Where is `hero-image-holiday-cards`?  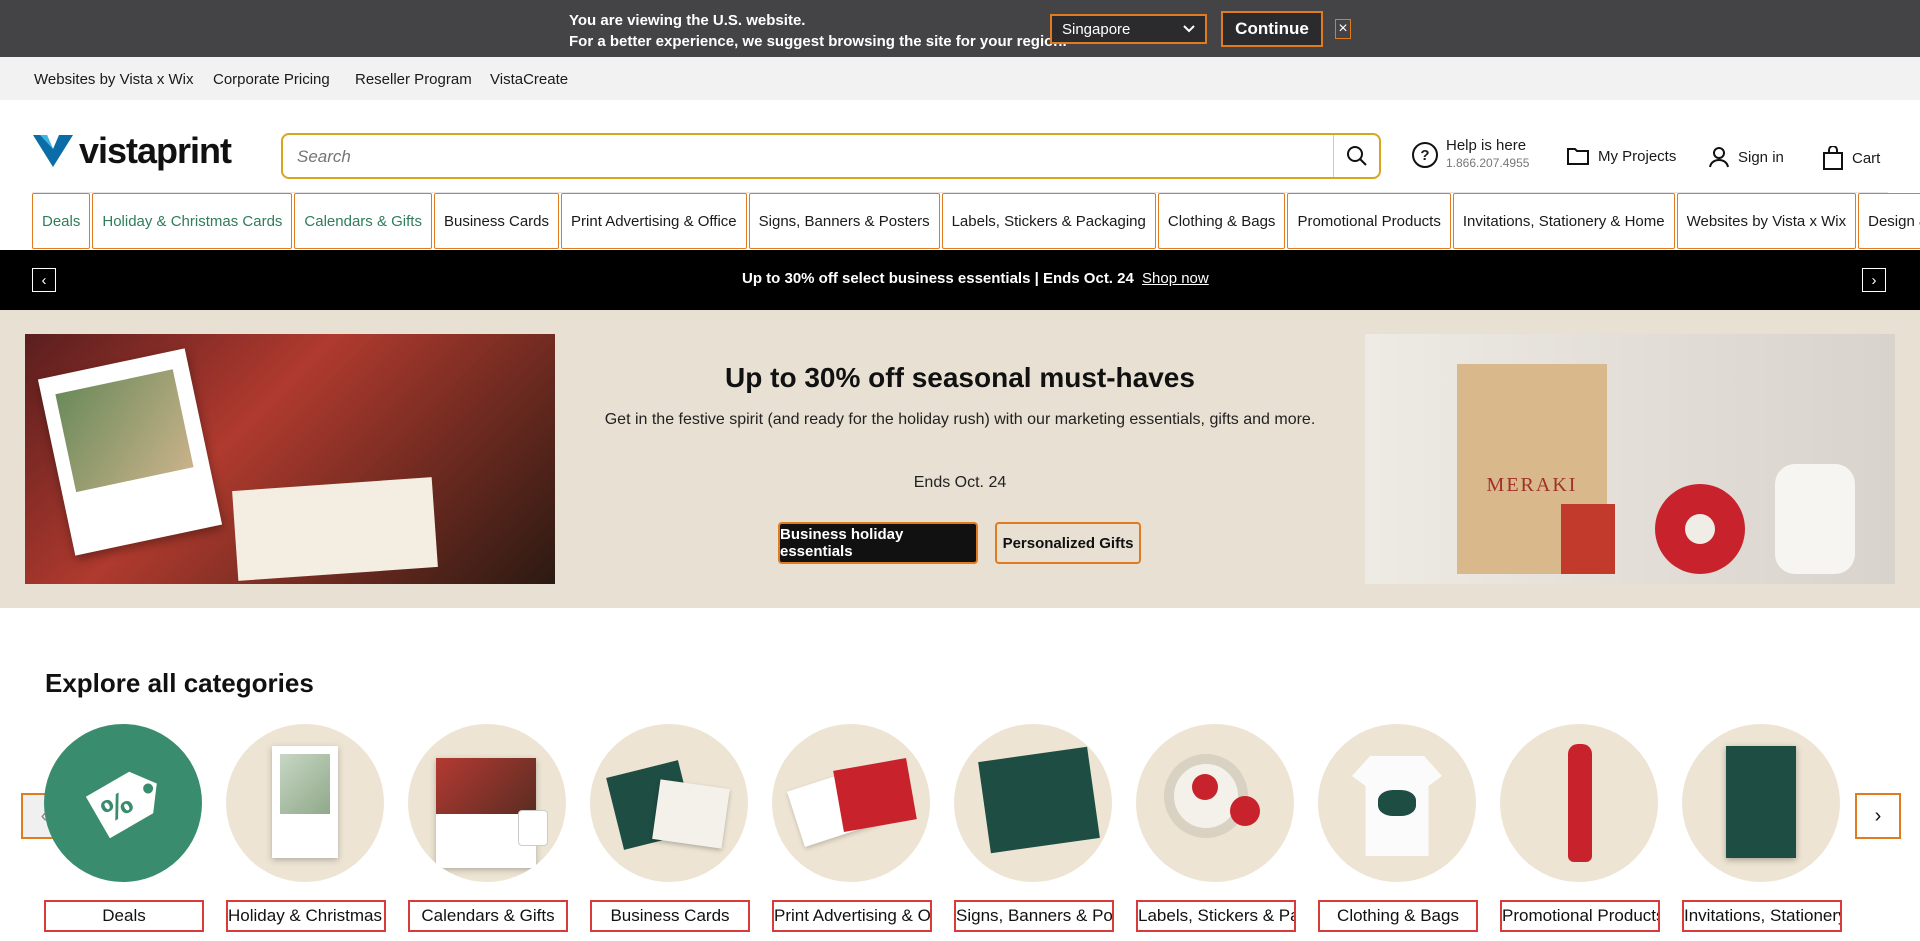
hero-image-holiday-cards is located at coordinates (290, 459).